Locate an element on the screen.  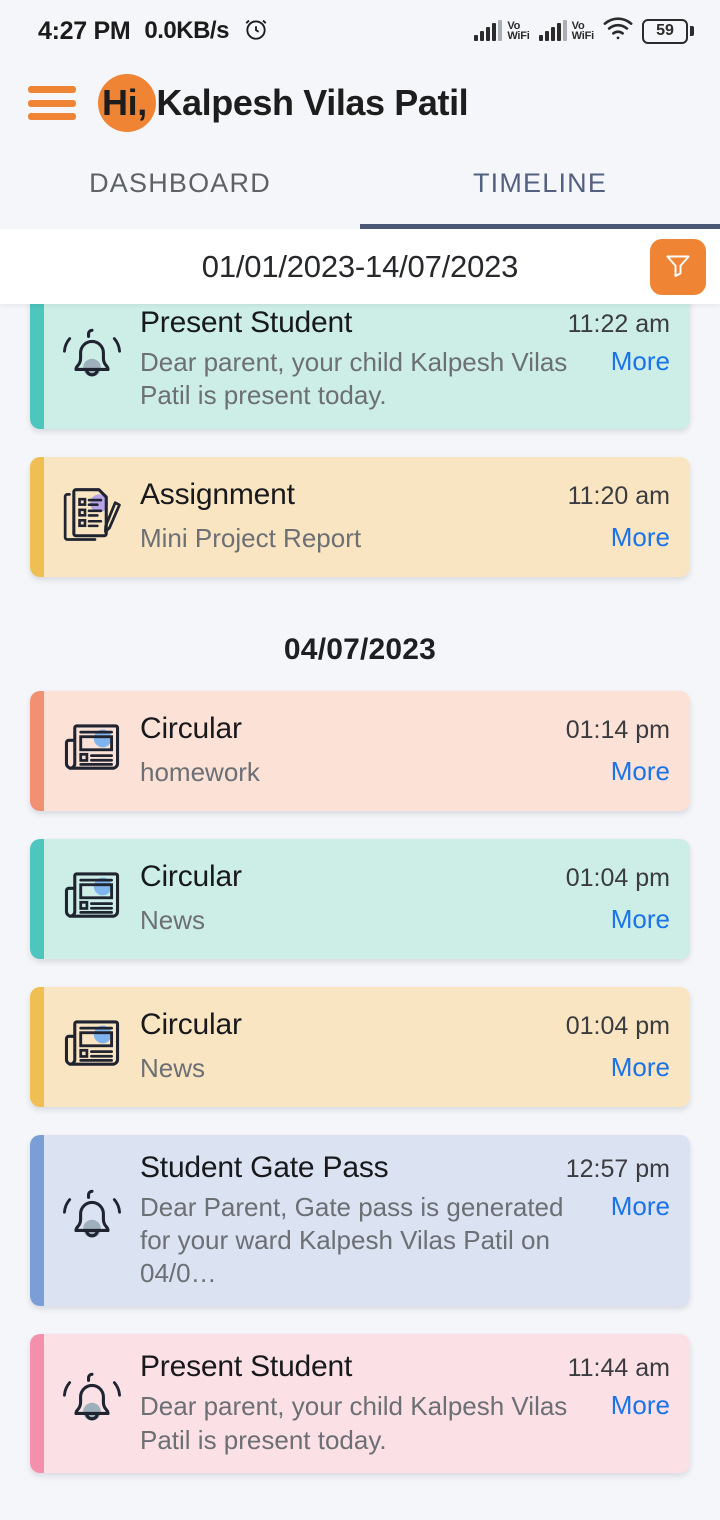
card-time: 11:44 am is located at coordinates (618, 1368).